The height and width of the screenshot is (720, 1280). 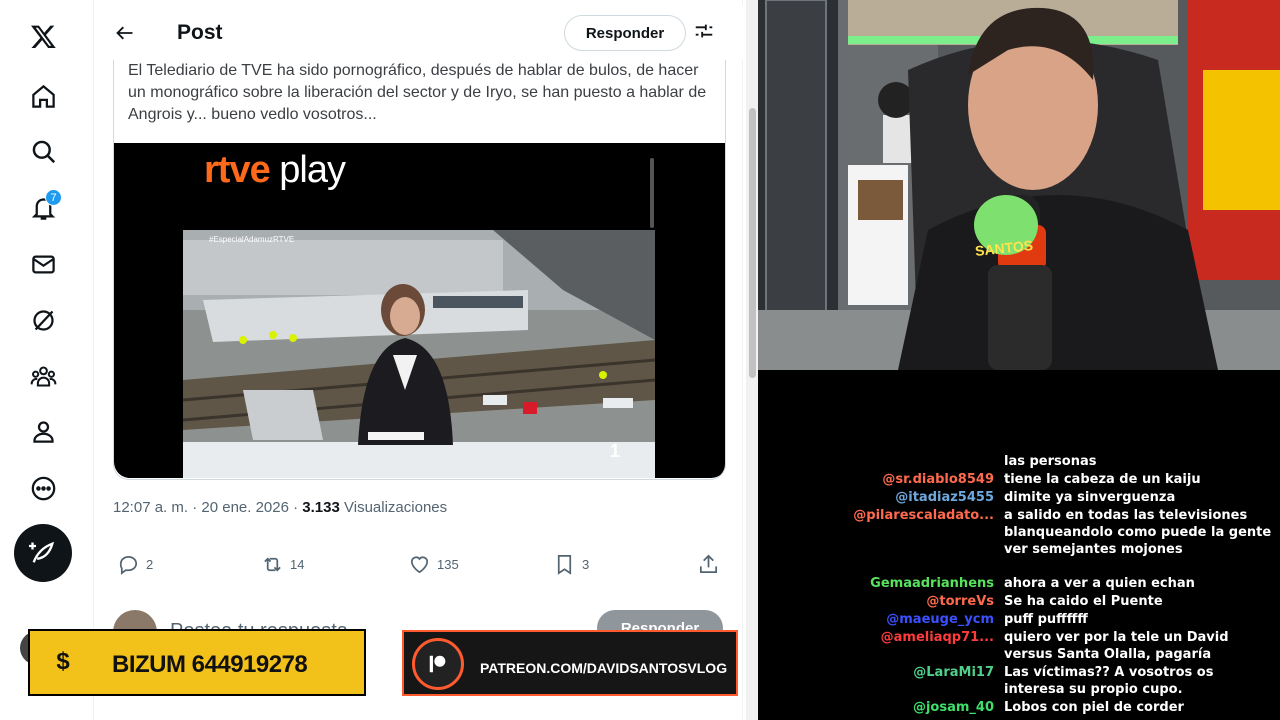 What do you see at coordinates (63, 662) in the screenshot?
I see `bizum-icon: $` at bounding box center [63, 662].